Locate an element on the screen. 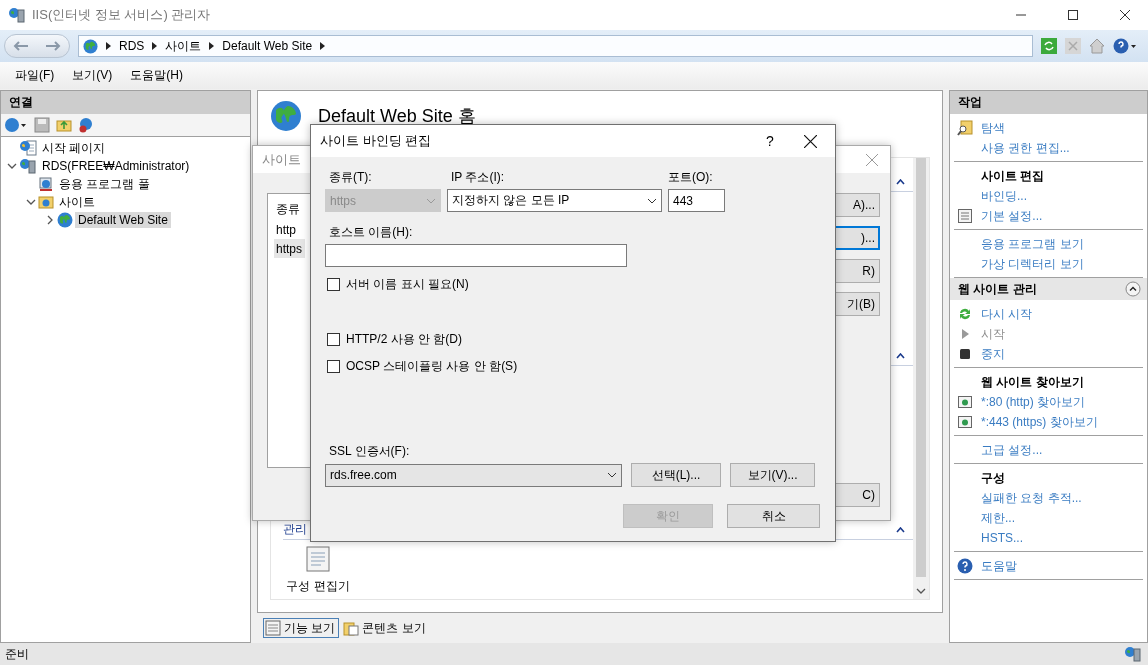  field-label: IP 주소(I): is located at coordinates (478, 177).